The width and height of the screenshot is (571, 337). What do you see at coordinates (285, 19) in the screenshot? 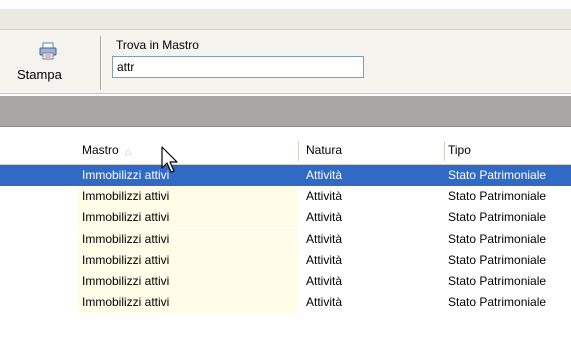
I see `ribbon-tab-strip` at bounding box center [285, 19].